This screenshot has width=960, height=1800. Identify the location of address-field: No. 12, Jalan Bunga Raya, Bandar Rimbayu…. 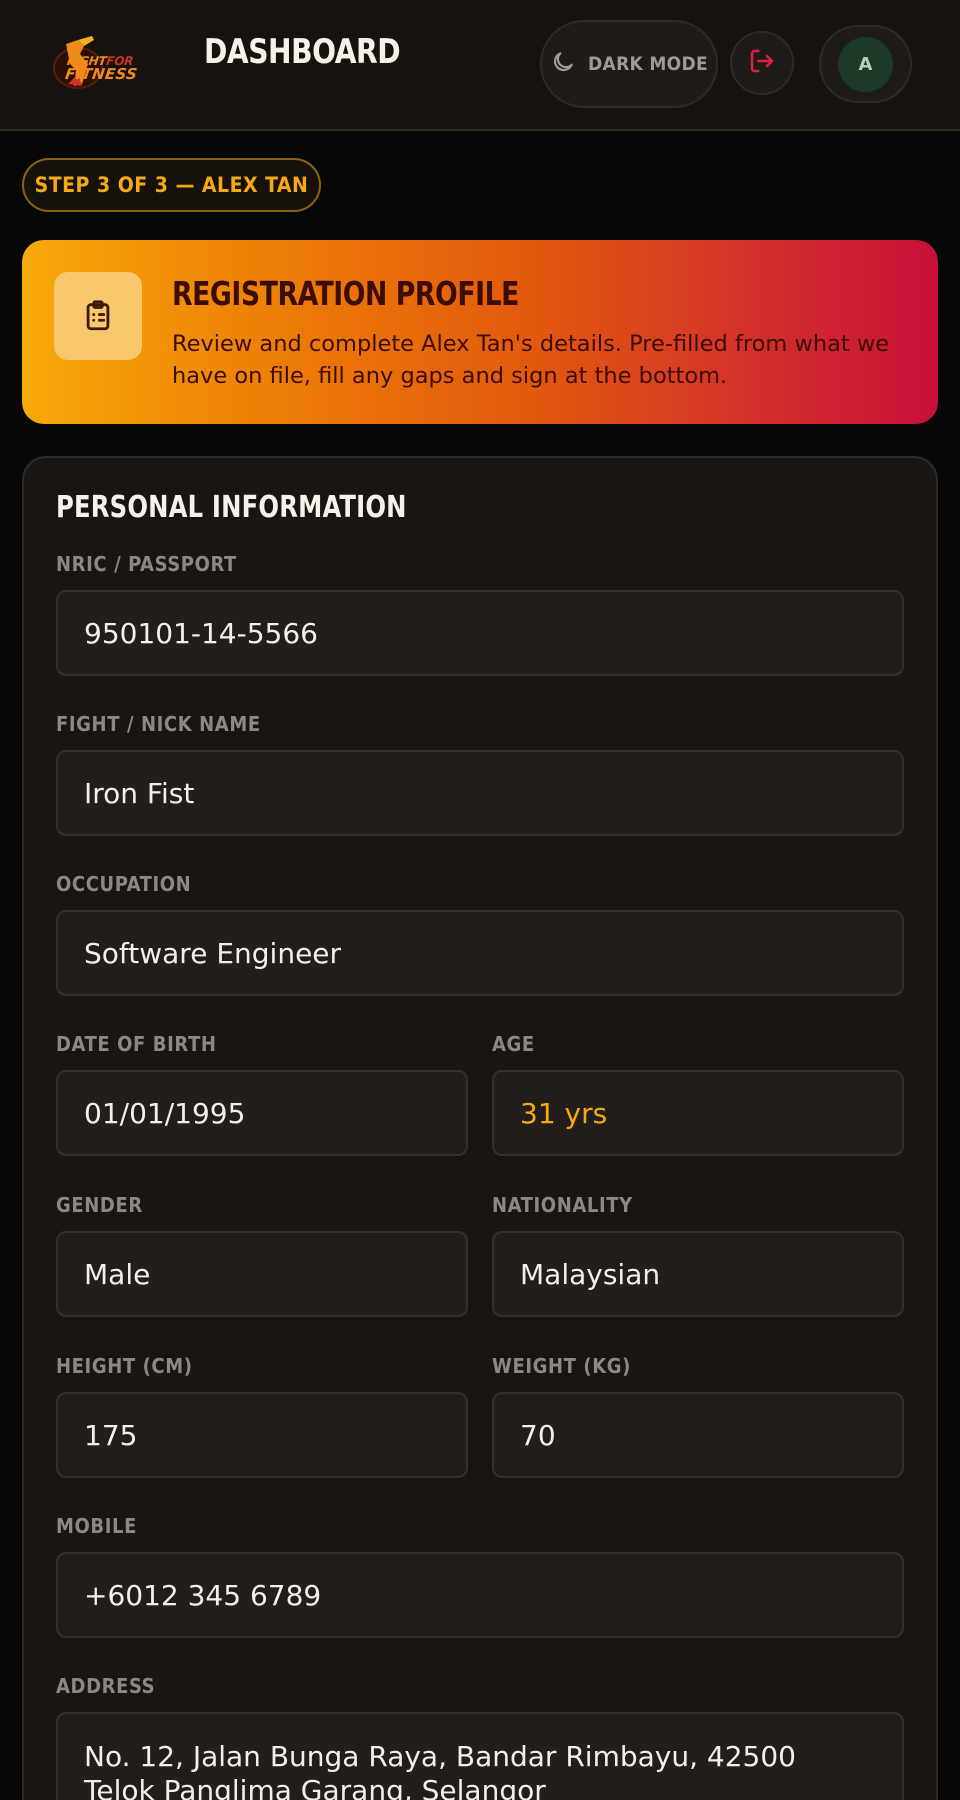
(480, 1756).